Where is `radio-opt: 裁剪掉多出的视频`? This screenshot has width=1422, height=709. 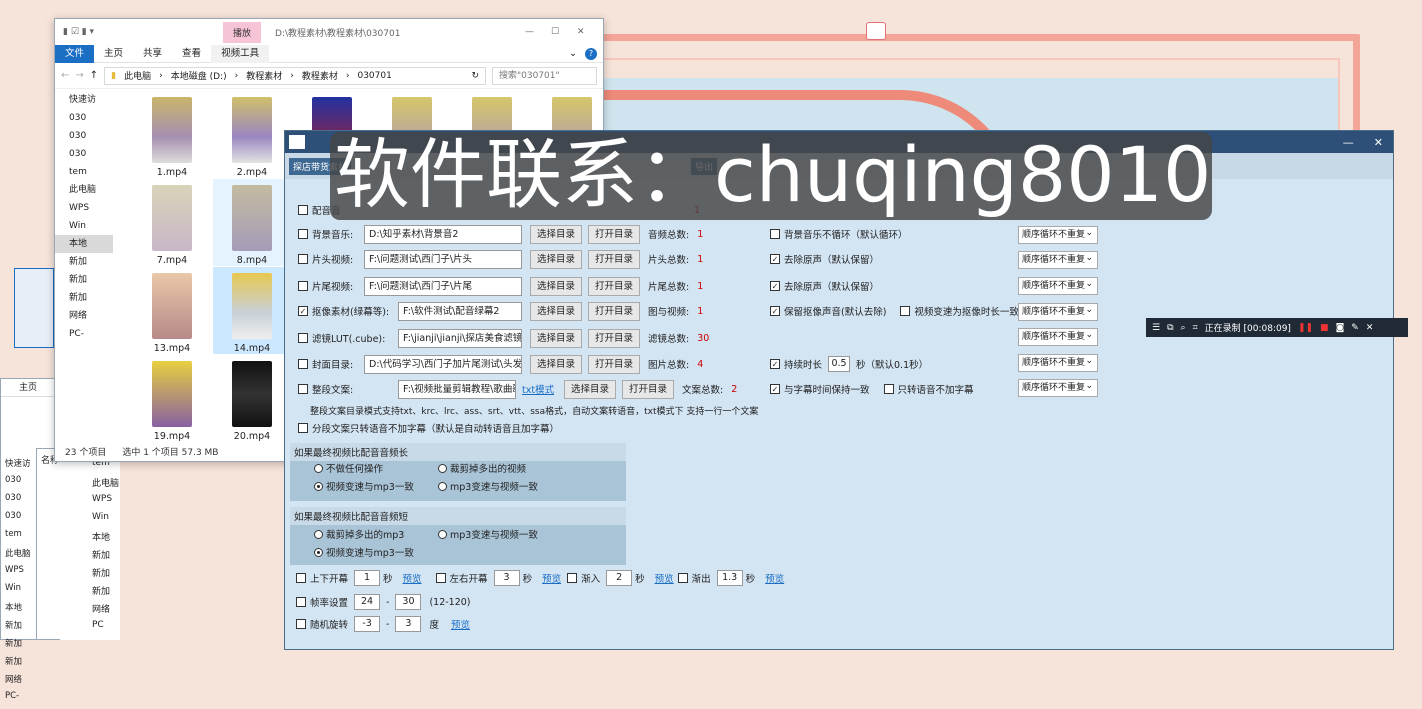
radio-opt: 裁剪掉多出的视频 is located at coordinates (482, 468).